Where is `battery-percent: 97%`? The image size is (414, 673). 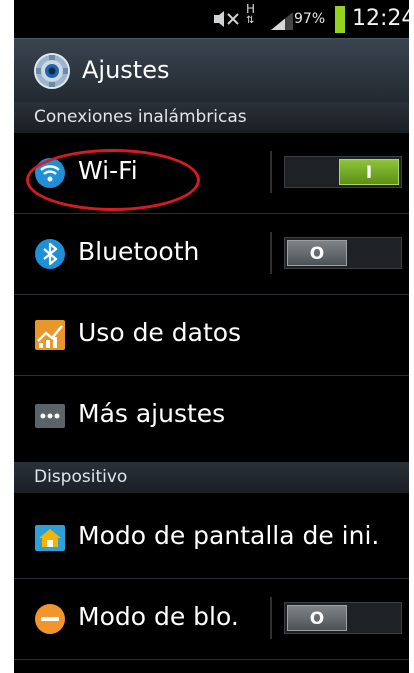 battery-percent: 97% is located at coordinates (310, 19).